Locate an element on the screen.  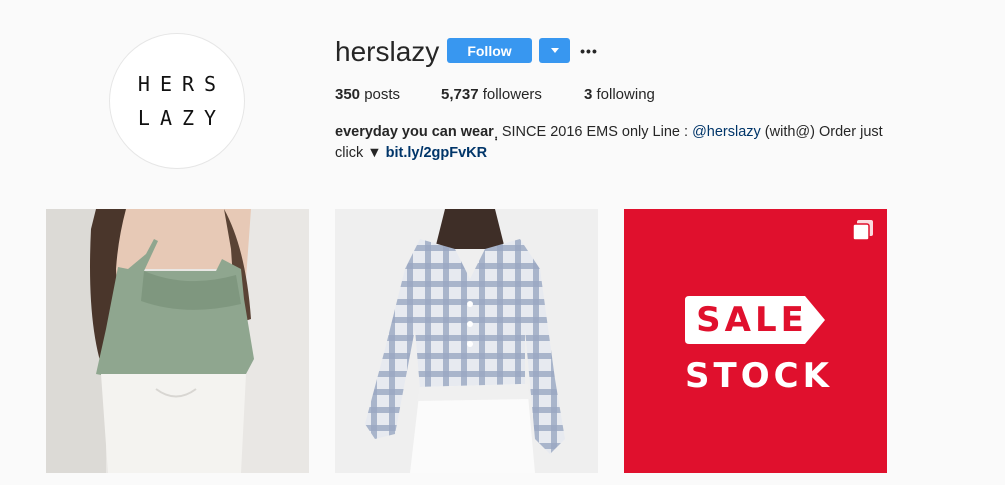
profile-avatar: HERS LAZY is located at coordinates (177, 101).